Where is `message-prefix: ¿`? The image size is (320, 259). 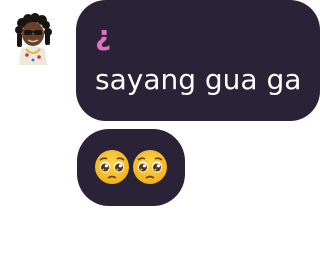
message-prefix: ¿ is located at coordinates (103, 35).